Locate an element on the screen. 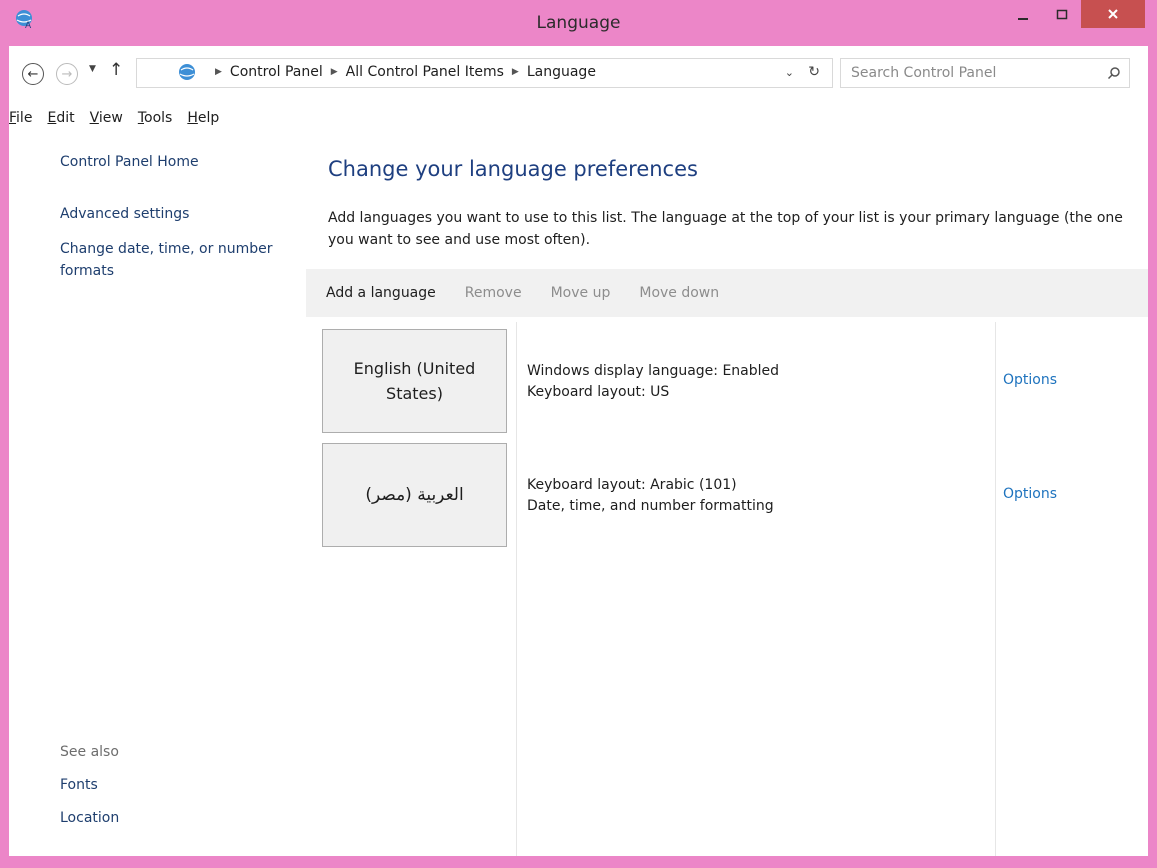 The height and width of the screenshot is (868, 1157). window-title: Language is located at coordinates (578, 23).